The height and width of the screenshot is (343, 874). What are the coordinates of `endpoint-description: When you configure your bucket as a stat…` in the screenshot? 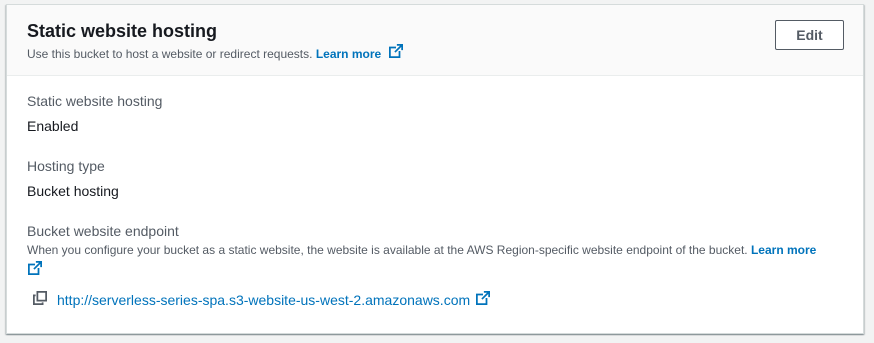 It's located at (437, 260).